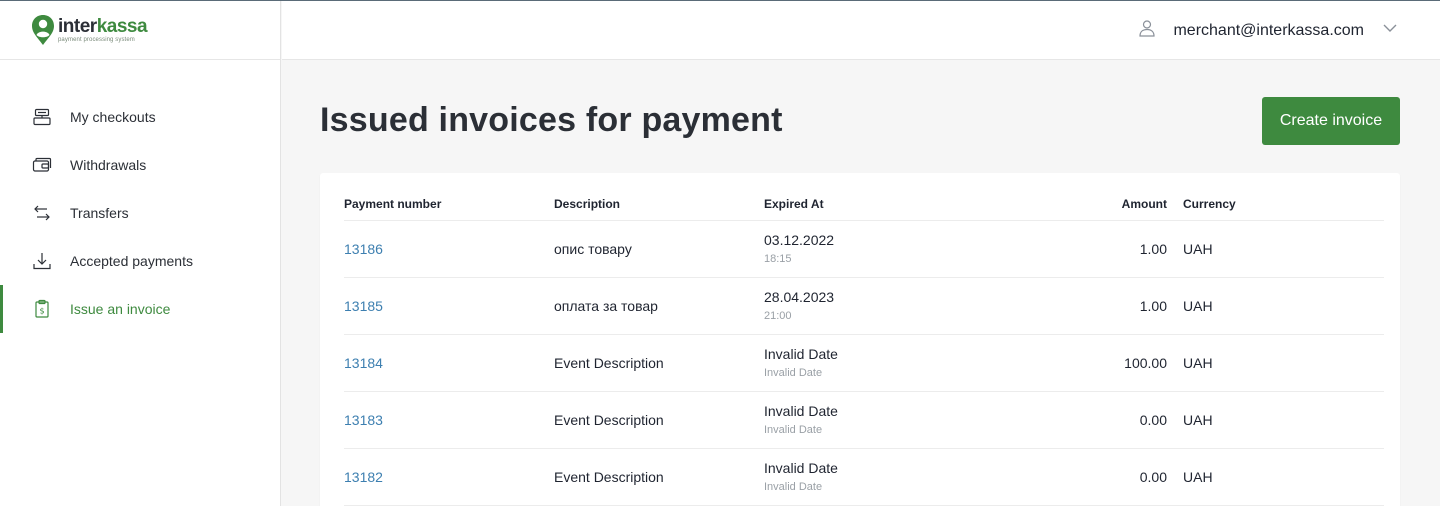 Image resolution: width=1440 pixels, height=506 pixels. Describe the element at coordinates (861, 30) in the screenshot. I see `top-header: merchant@interkassa.com` at that location.